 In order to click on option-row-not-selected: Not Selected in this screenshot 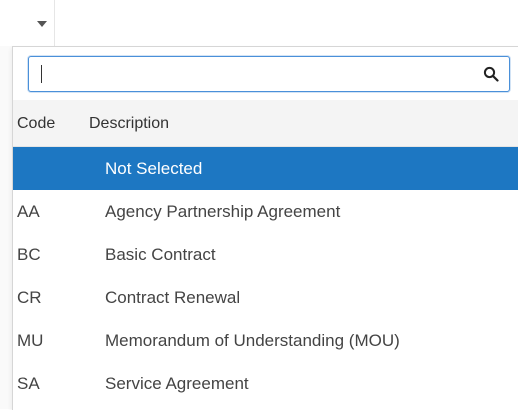, I will do `click(265, 168)`.